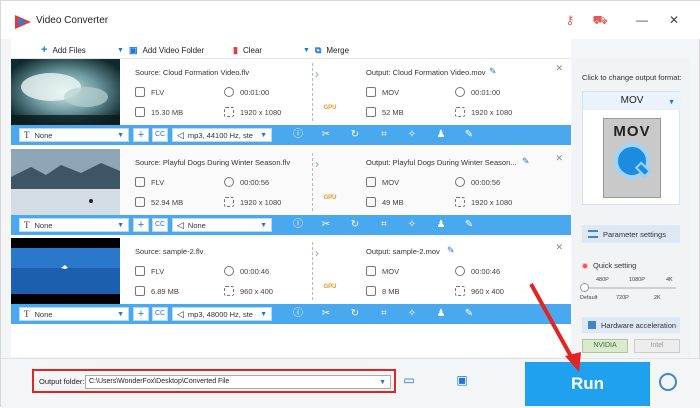  I want to click on hardware-acceleration-toggle: Hardware acceleration, so click(631, 325).